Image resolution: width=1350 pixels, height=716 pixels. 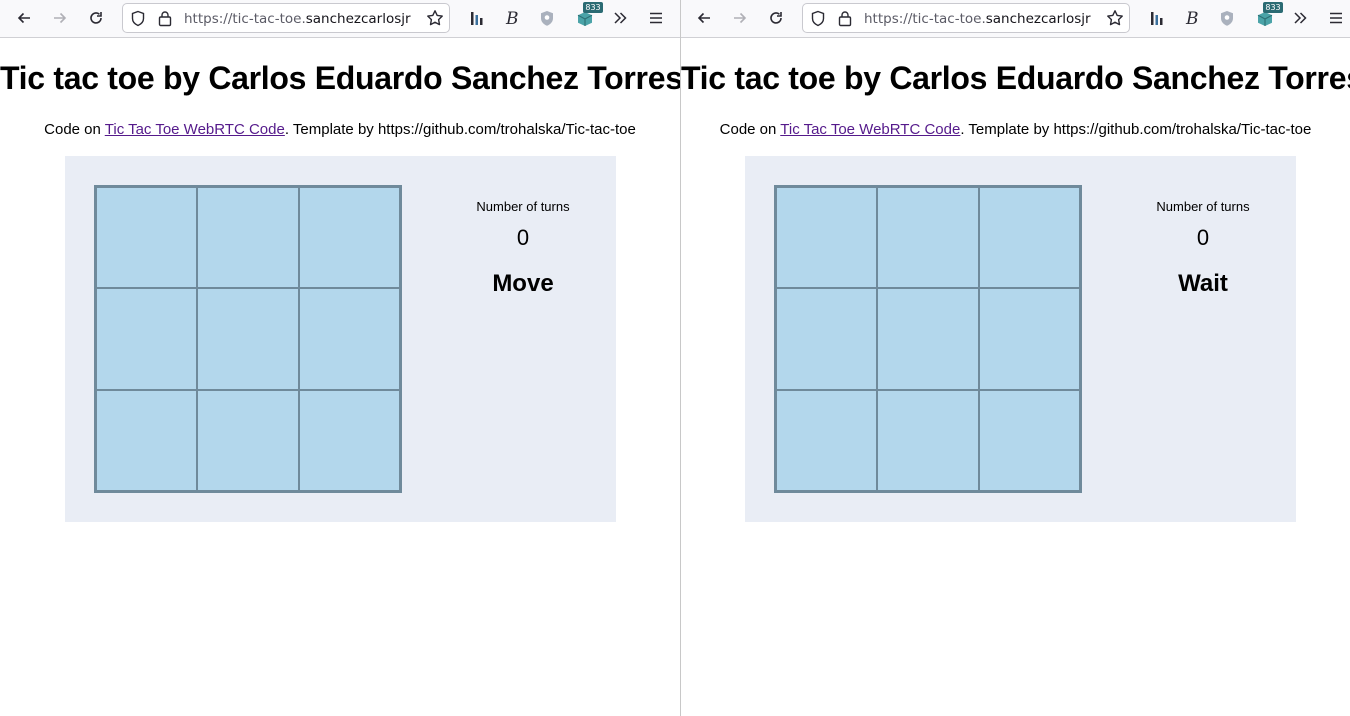 What do you see at coordinates (523, 283) in the screenshot?
I see `turn-status: Move` at bounding box center [523, 283].